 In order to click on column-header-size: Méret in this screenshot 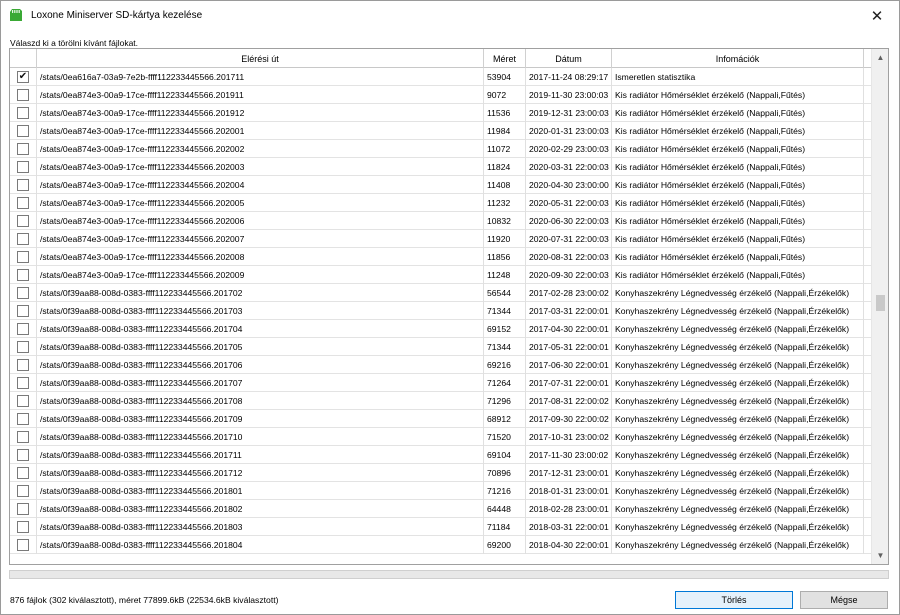, I will do `click(505, 58)`.